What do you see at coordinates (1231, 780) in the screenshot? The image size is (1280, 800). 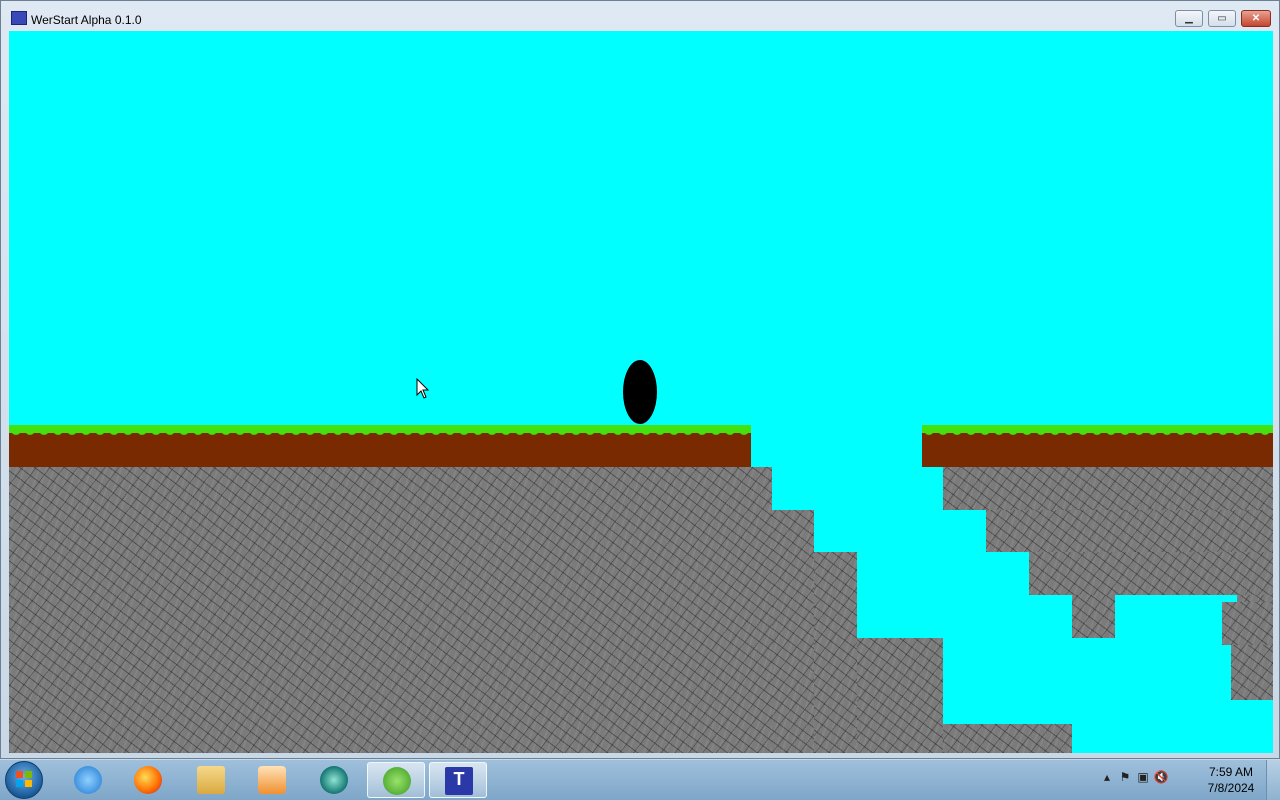 I see `clock: 7:59 AM 7/8/2024` at bounding box center [1231, 780].